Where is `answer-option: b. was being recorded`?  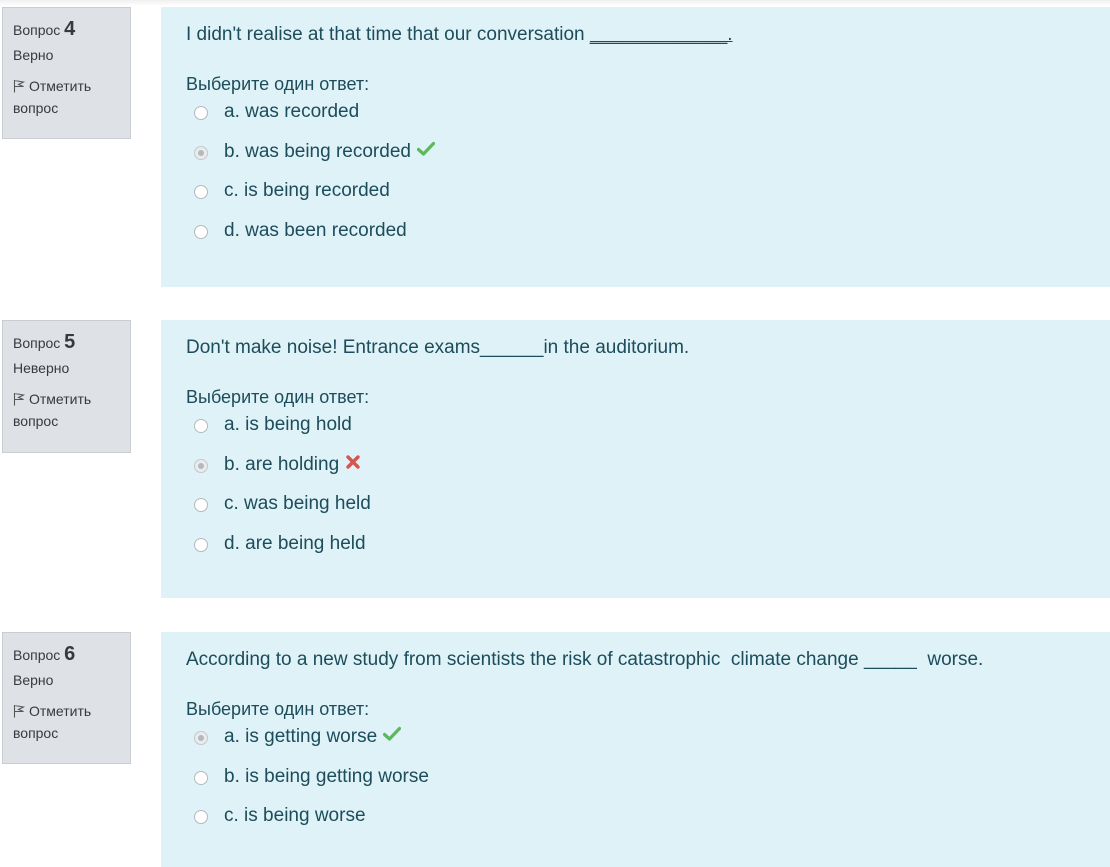 answer-option: b. was being recorded is located at coordinates (635, 161).